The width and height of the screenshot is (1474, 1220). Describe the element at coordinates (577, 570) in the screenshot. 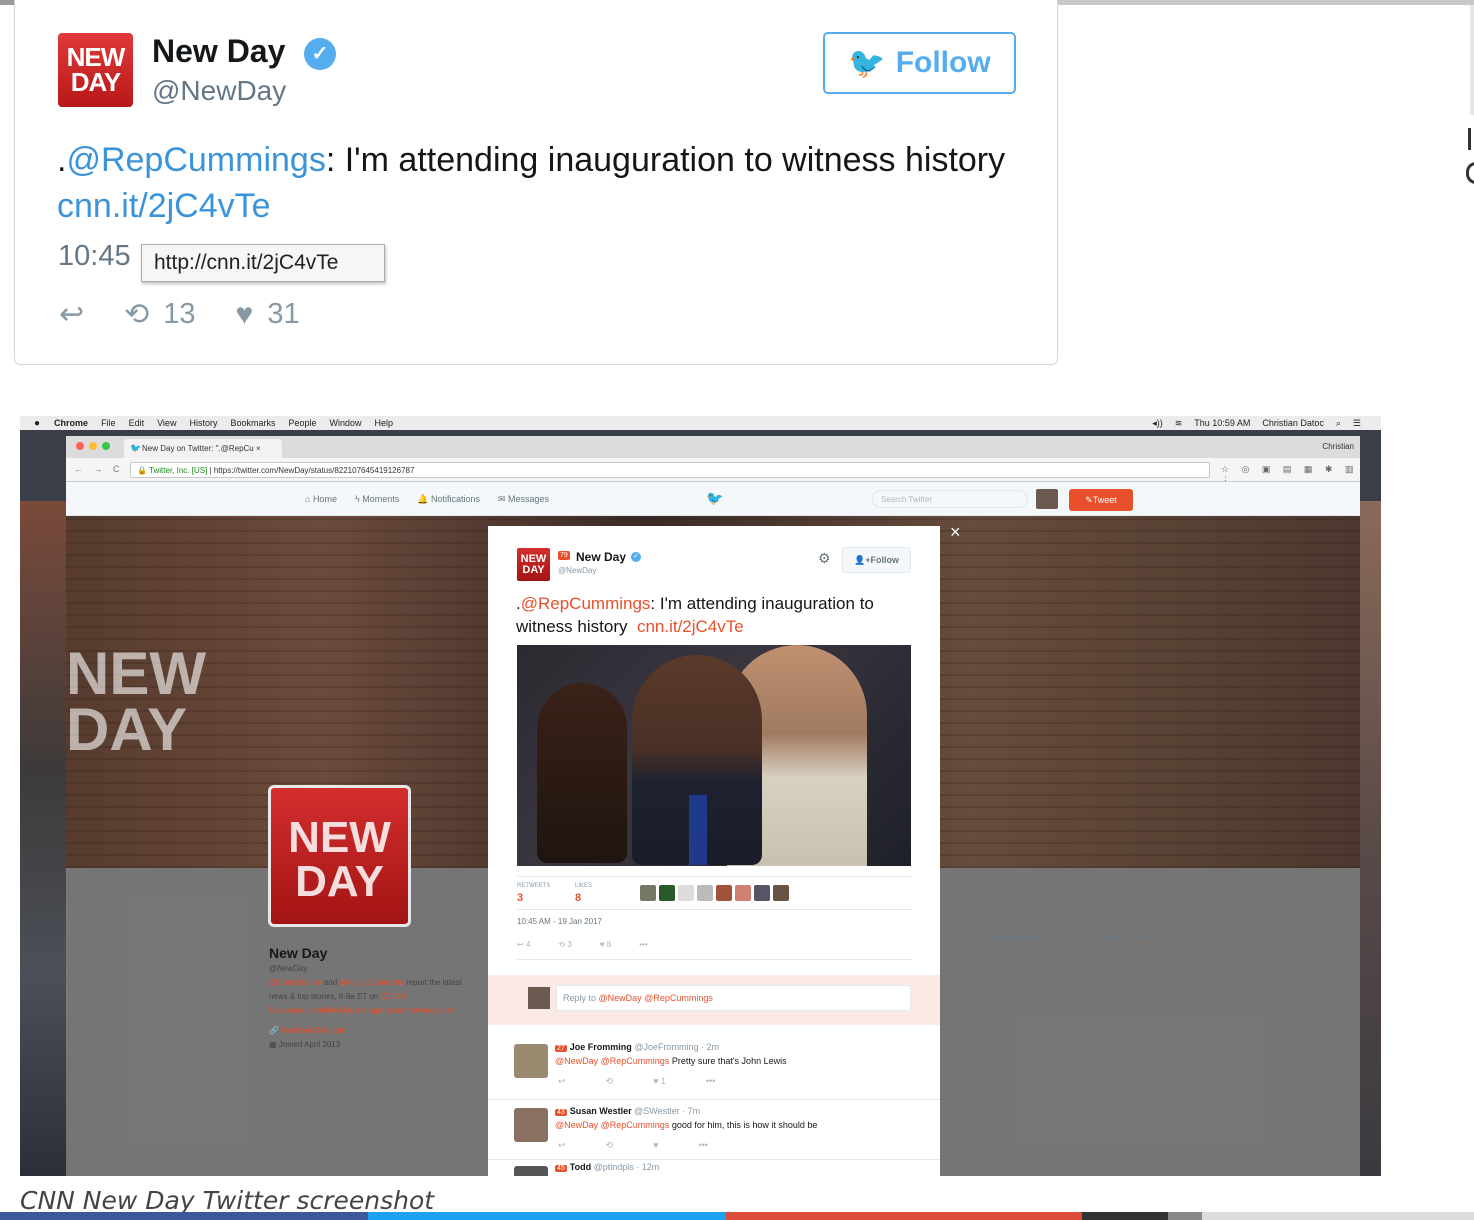

I see `modal-account-handle: @NewDay` at that location.